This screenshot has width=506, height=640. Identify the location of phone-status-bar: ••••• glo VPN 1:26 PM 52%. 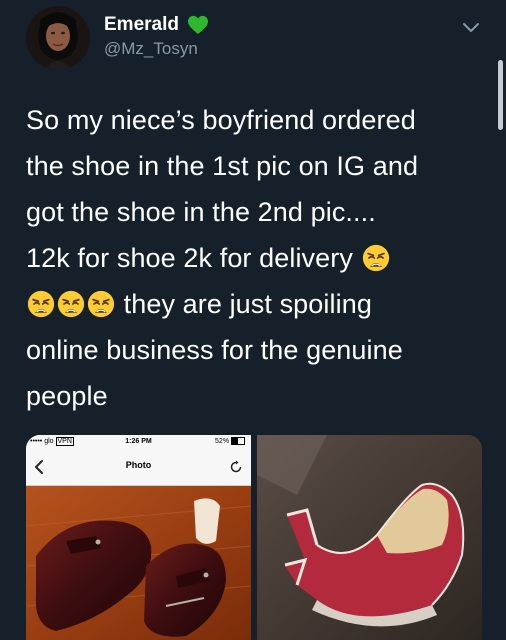
(138, 442).